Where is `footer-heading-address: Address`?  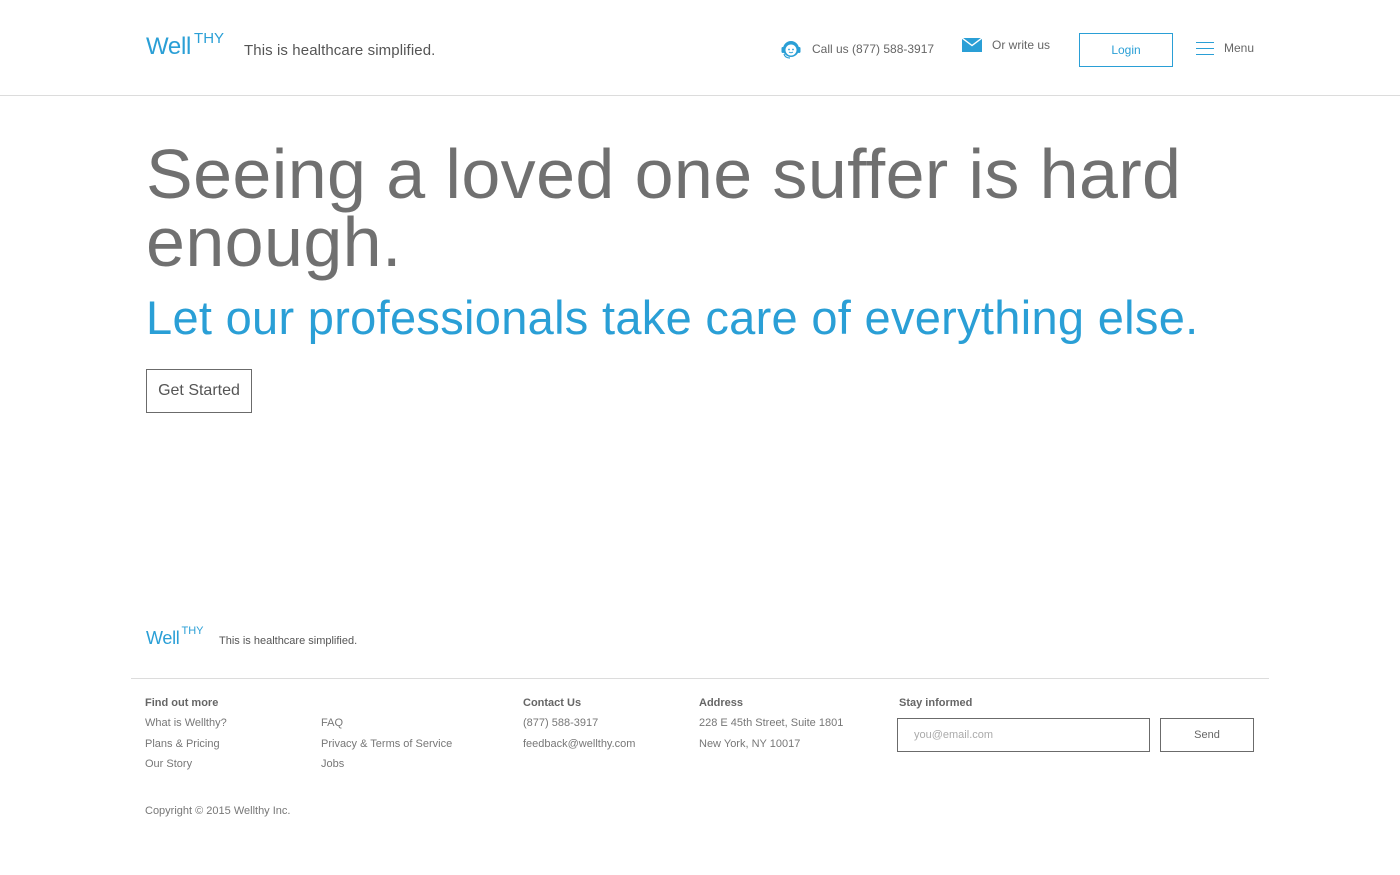 footer-heading-address: Address is located at coordinates (721, 703).